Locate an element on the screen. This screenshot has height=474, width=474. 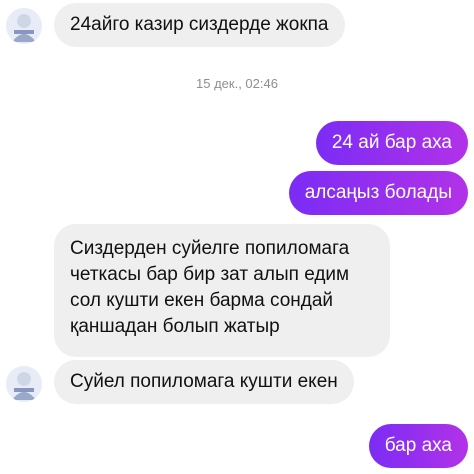
incoming-message: 24айго казир сиздерде жокпа is located at coordinates (199, 25).